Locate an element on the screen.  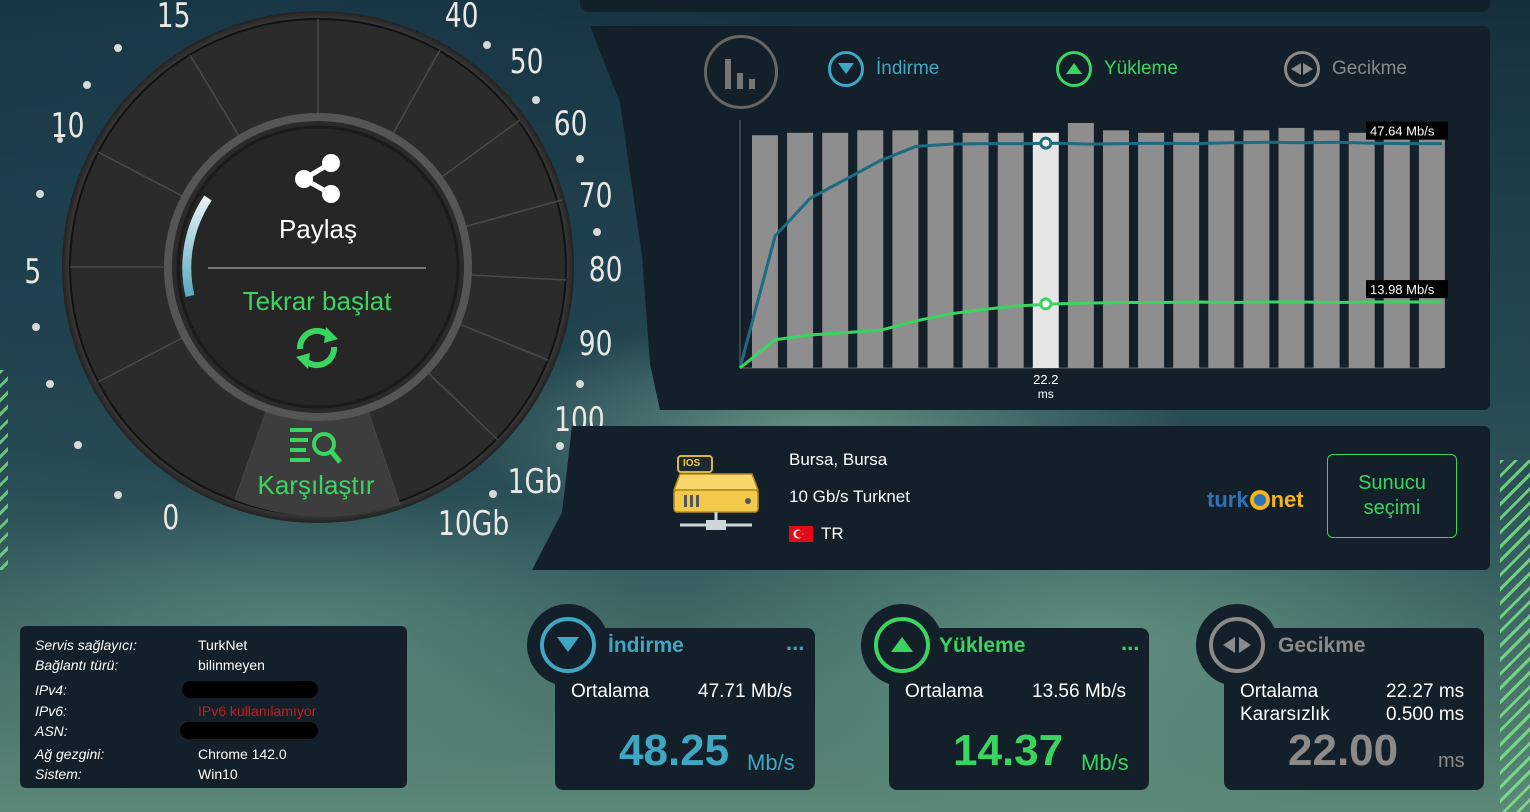
gauge-tick-70: 70 is located at coordinates (595, 196).